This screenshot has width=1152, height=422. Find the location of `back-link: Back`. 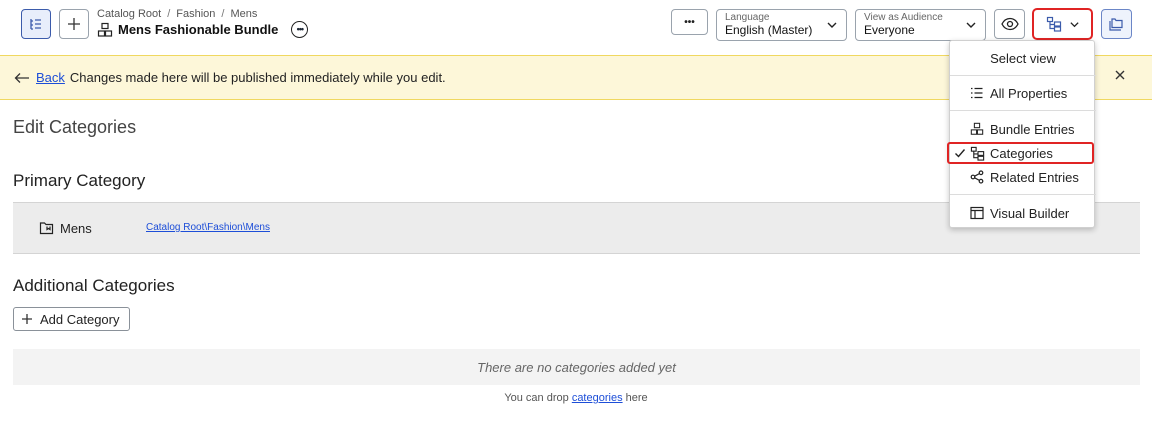

back-link: Back is located at coordinates (50, 77).